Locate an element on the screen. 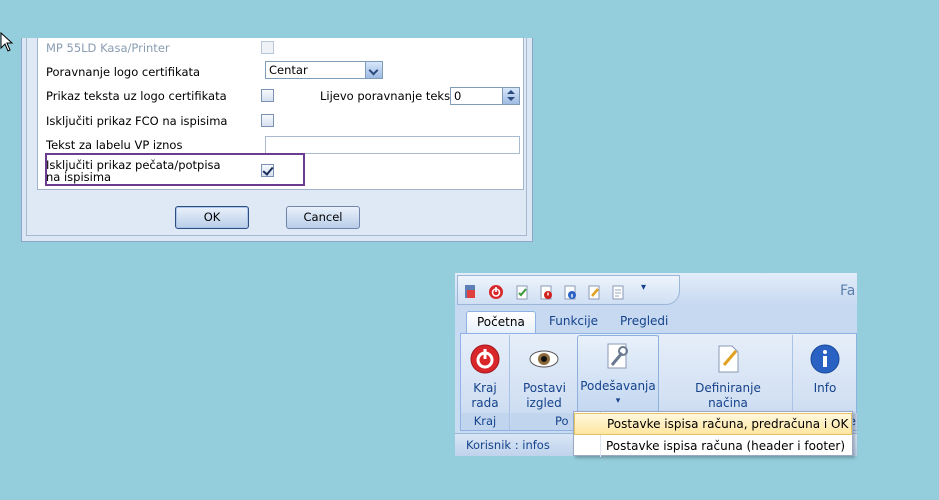 This screenshot has width=939, height=500. tab-funkcije: Funkcije is located at coordinates (573, 322).